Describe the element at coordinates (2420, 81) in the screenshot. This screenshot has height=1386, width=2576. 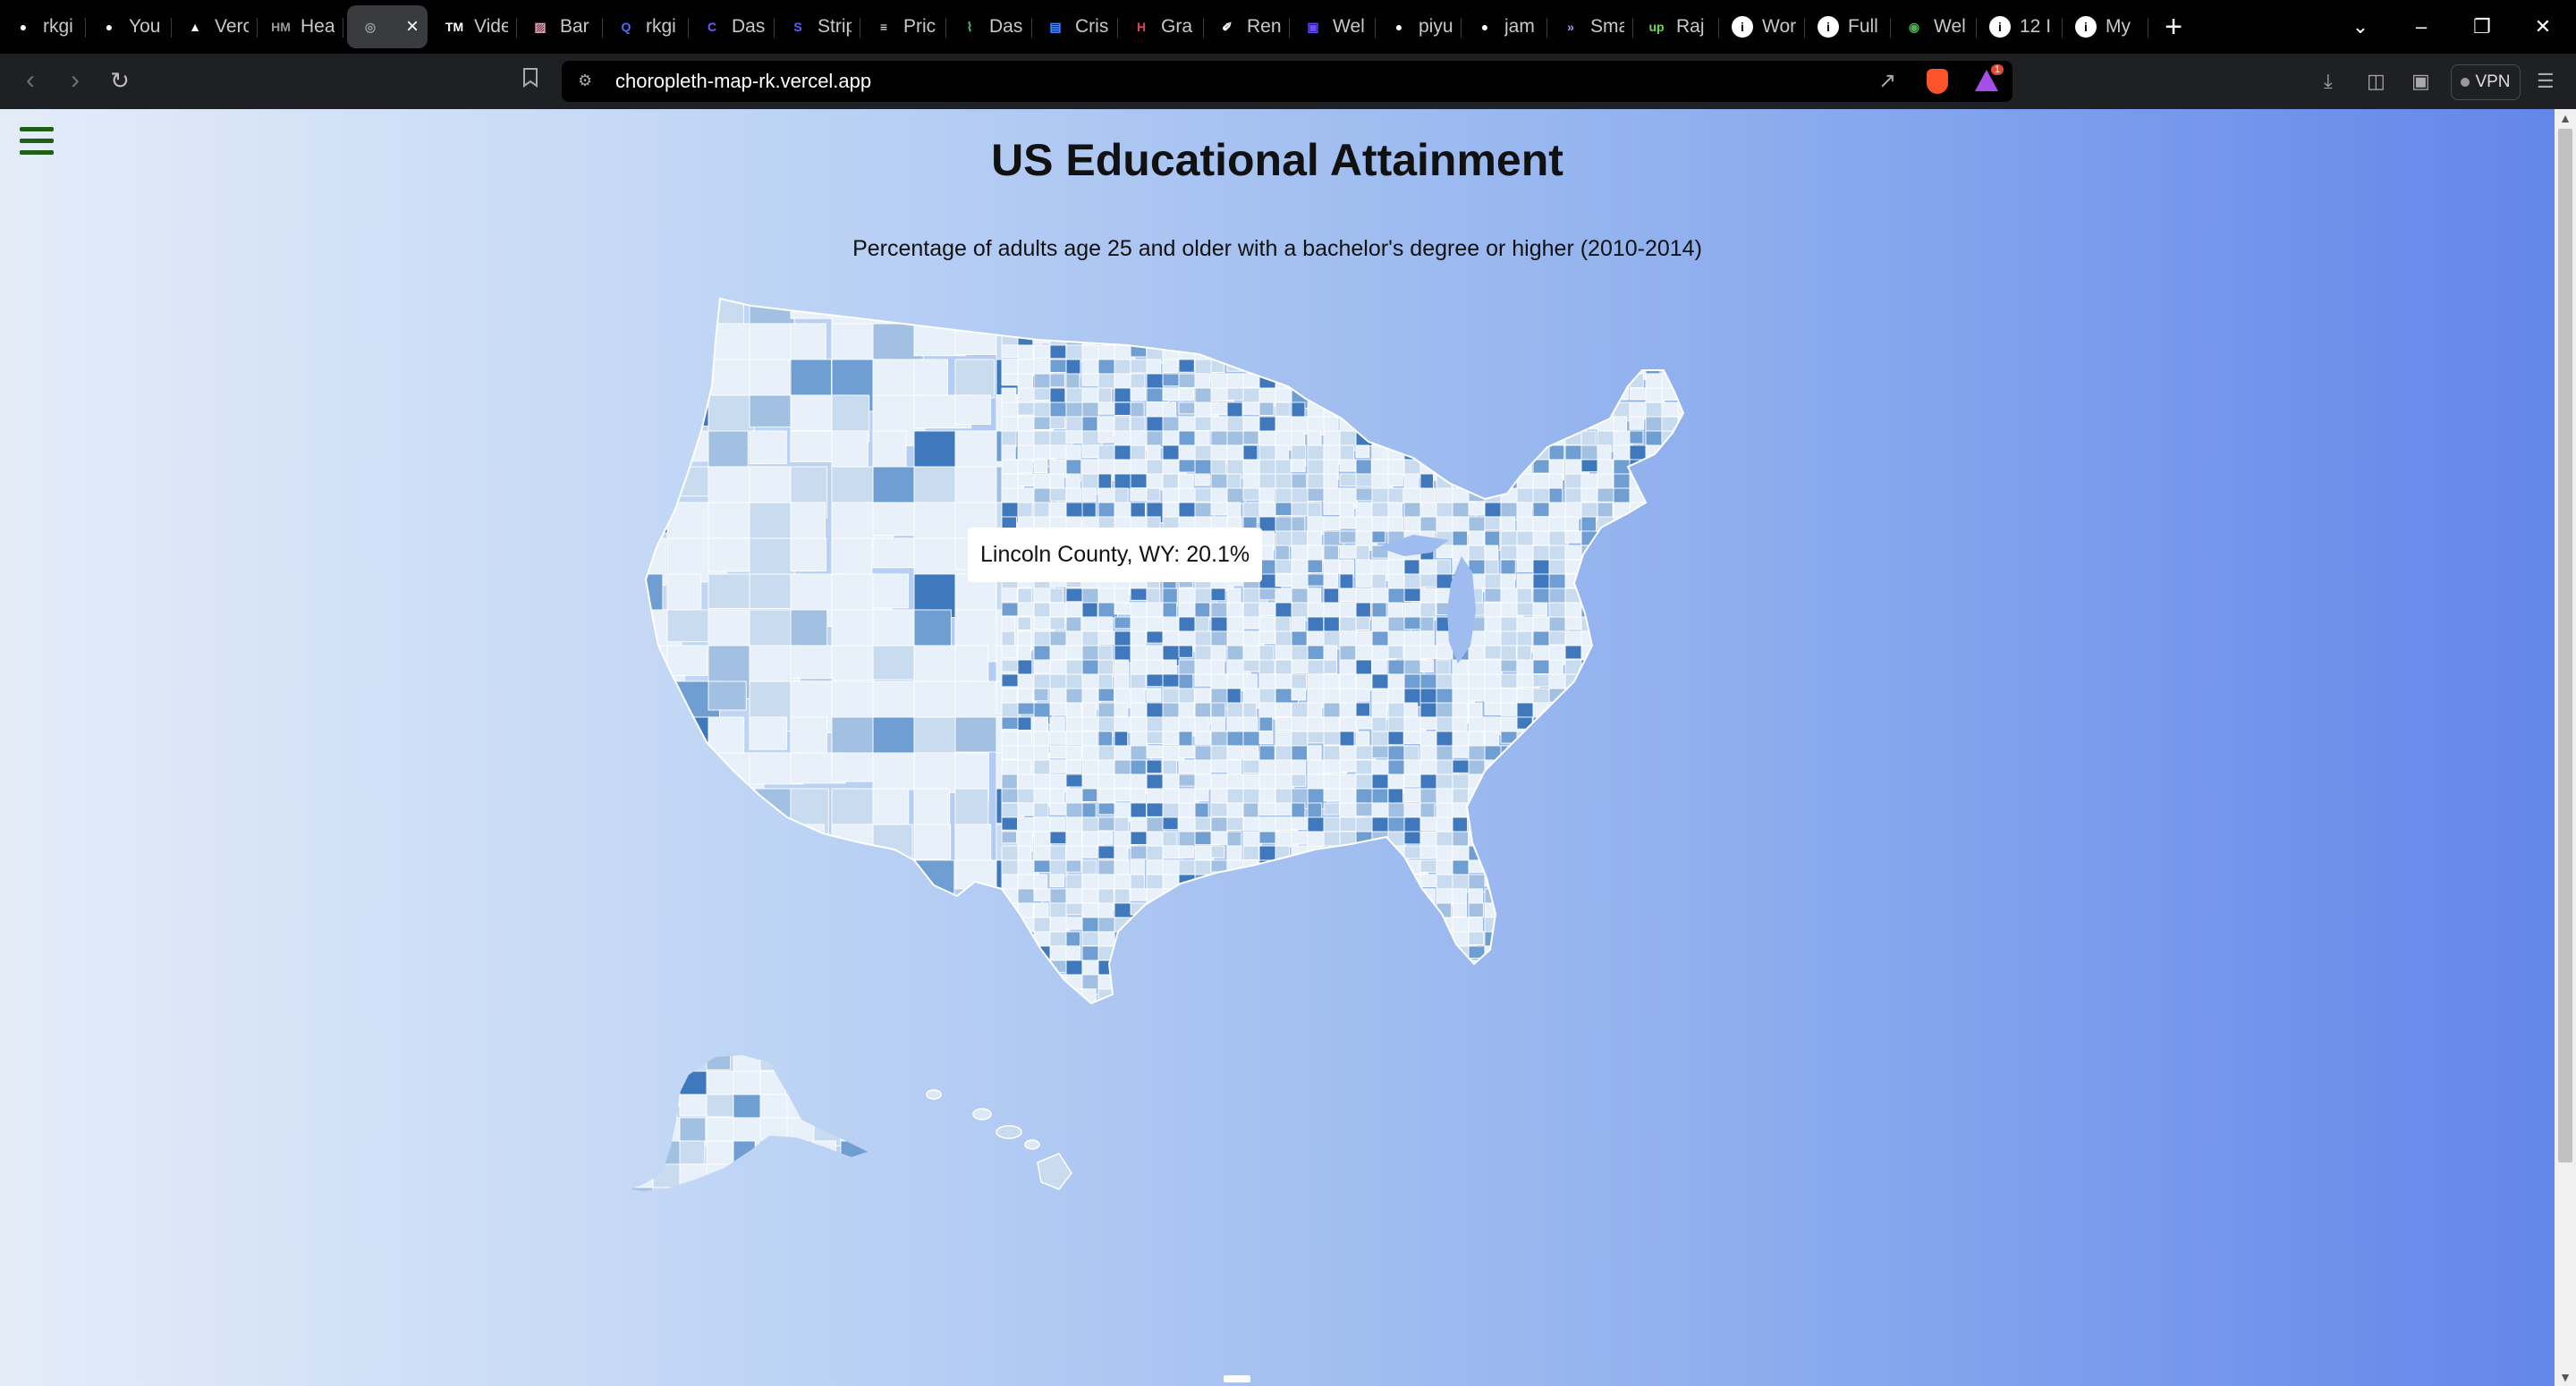
I see `wallet-icon: ▣` at that location.